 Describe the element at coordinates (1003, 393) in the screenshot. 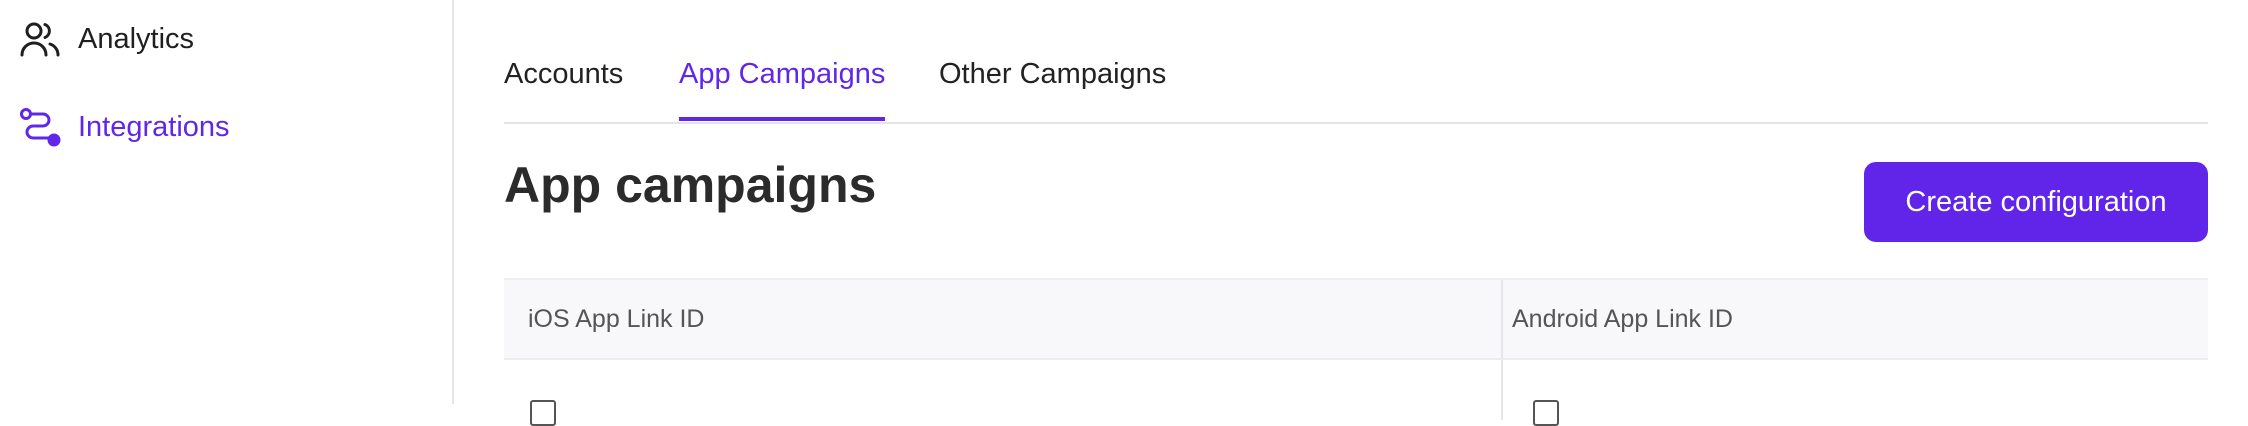

I see `table-cell-ios` at that location.